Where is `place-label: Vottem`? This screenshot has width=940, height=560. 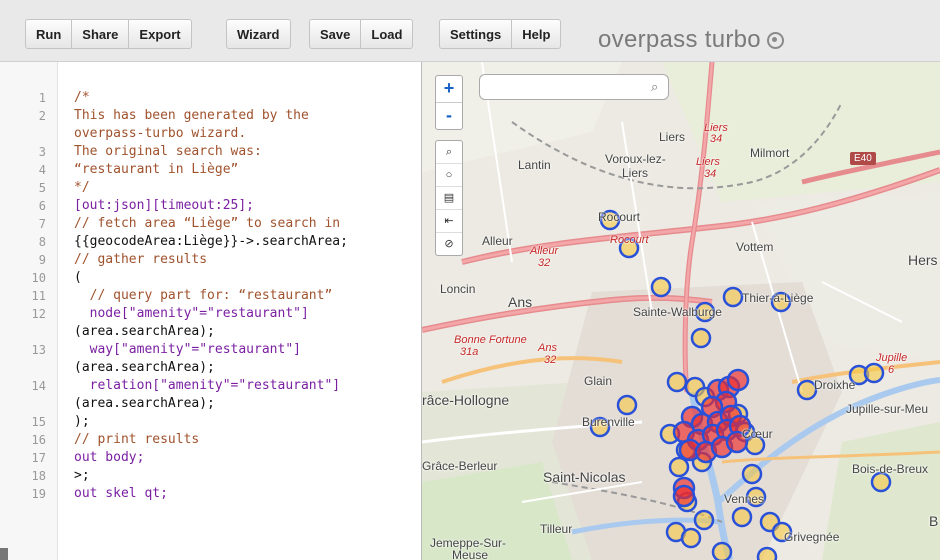 place-label: Vottem is located at coordinates (755, 247).